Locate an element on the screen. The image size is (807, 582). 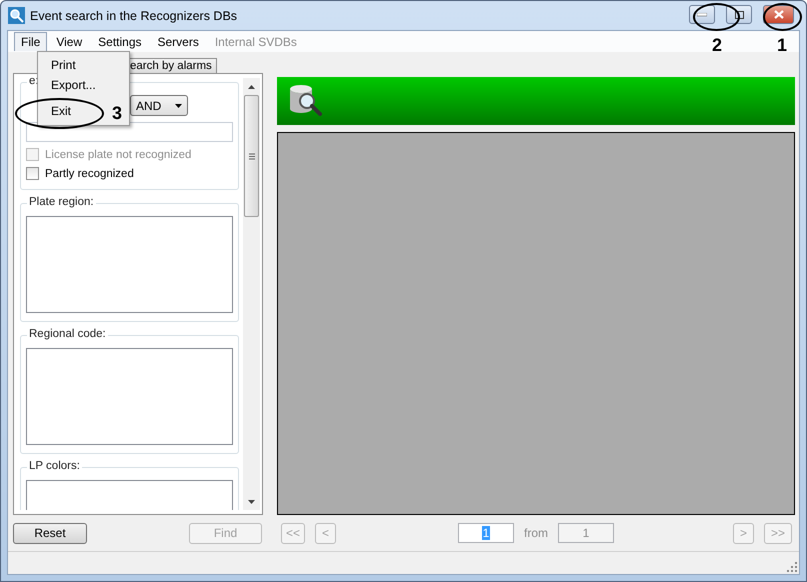
checkbox is located at coordinates (32, 173).